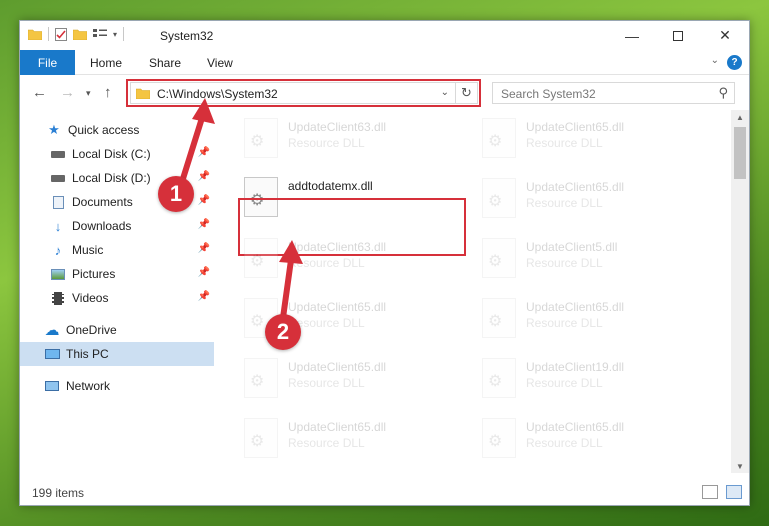  What do you see at coordinates (47, 62) in the screenshot?
I see `tab-file: File` at bounding box center [47, 62].